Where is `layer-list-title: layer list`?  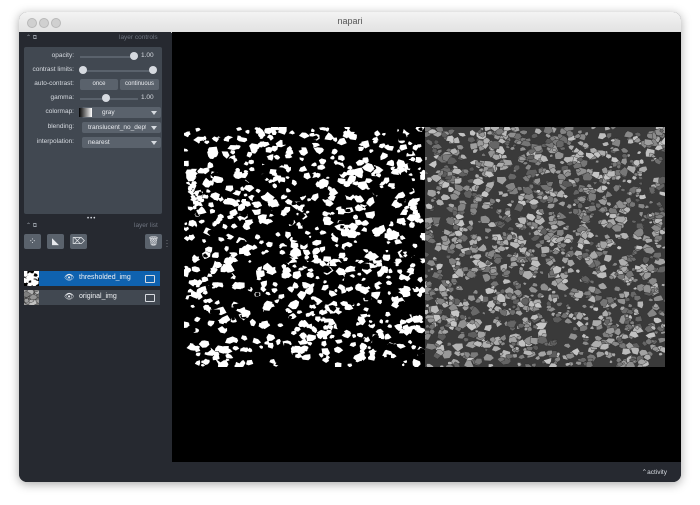 layer-list-title: layer list is located at coordinates (146, 225).